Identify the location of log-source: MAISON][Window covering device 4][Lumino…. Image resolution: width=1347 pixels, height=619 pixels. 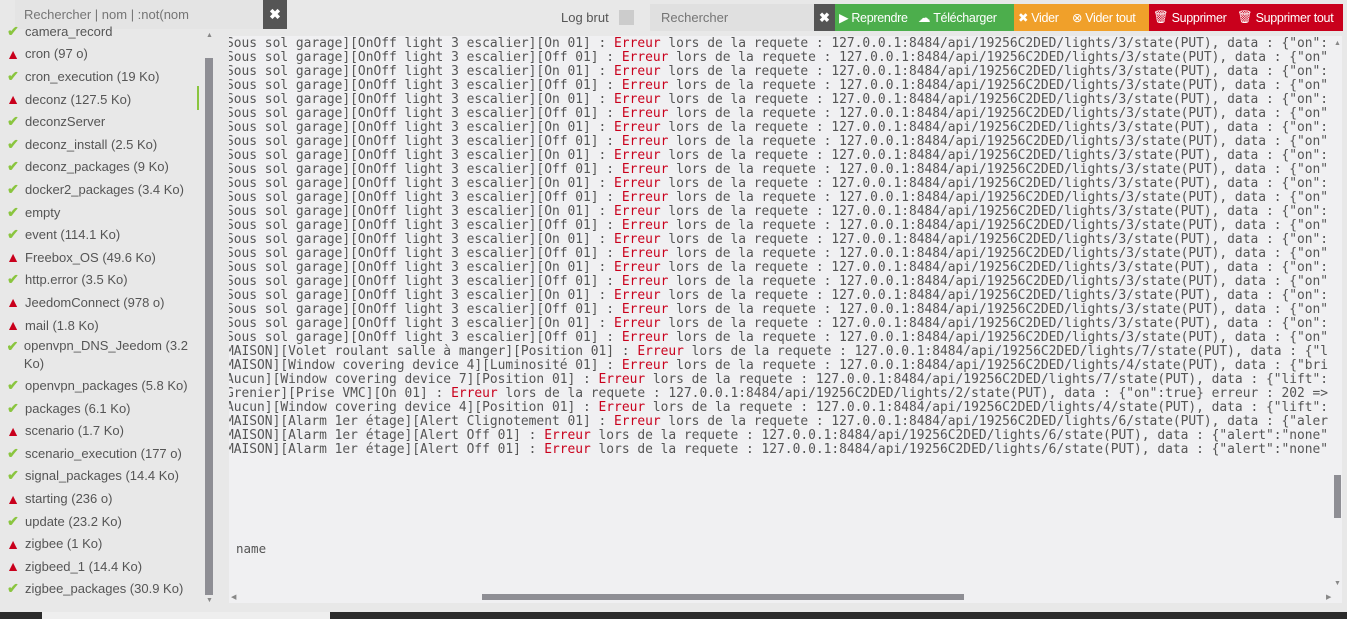
(425, 365).